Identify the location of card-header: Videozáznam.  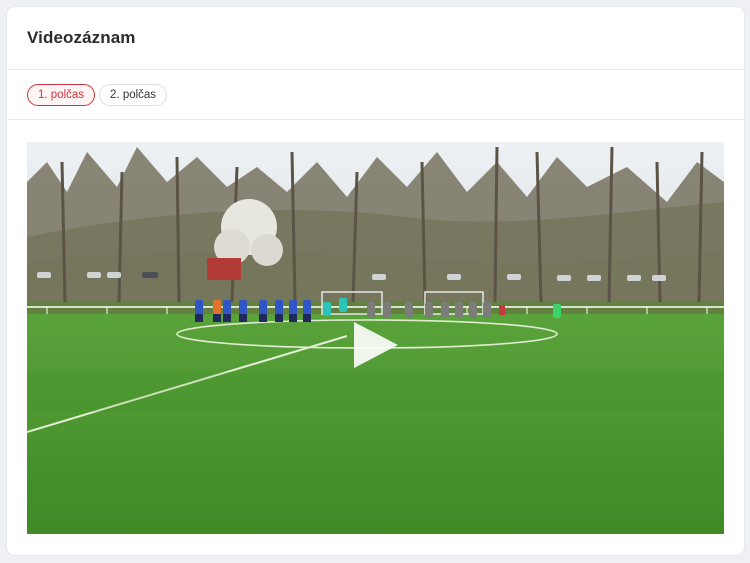
(375, 38).